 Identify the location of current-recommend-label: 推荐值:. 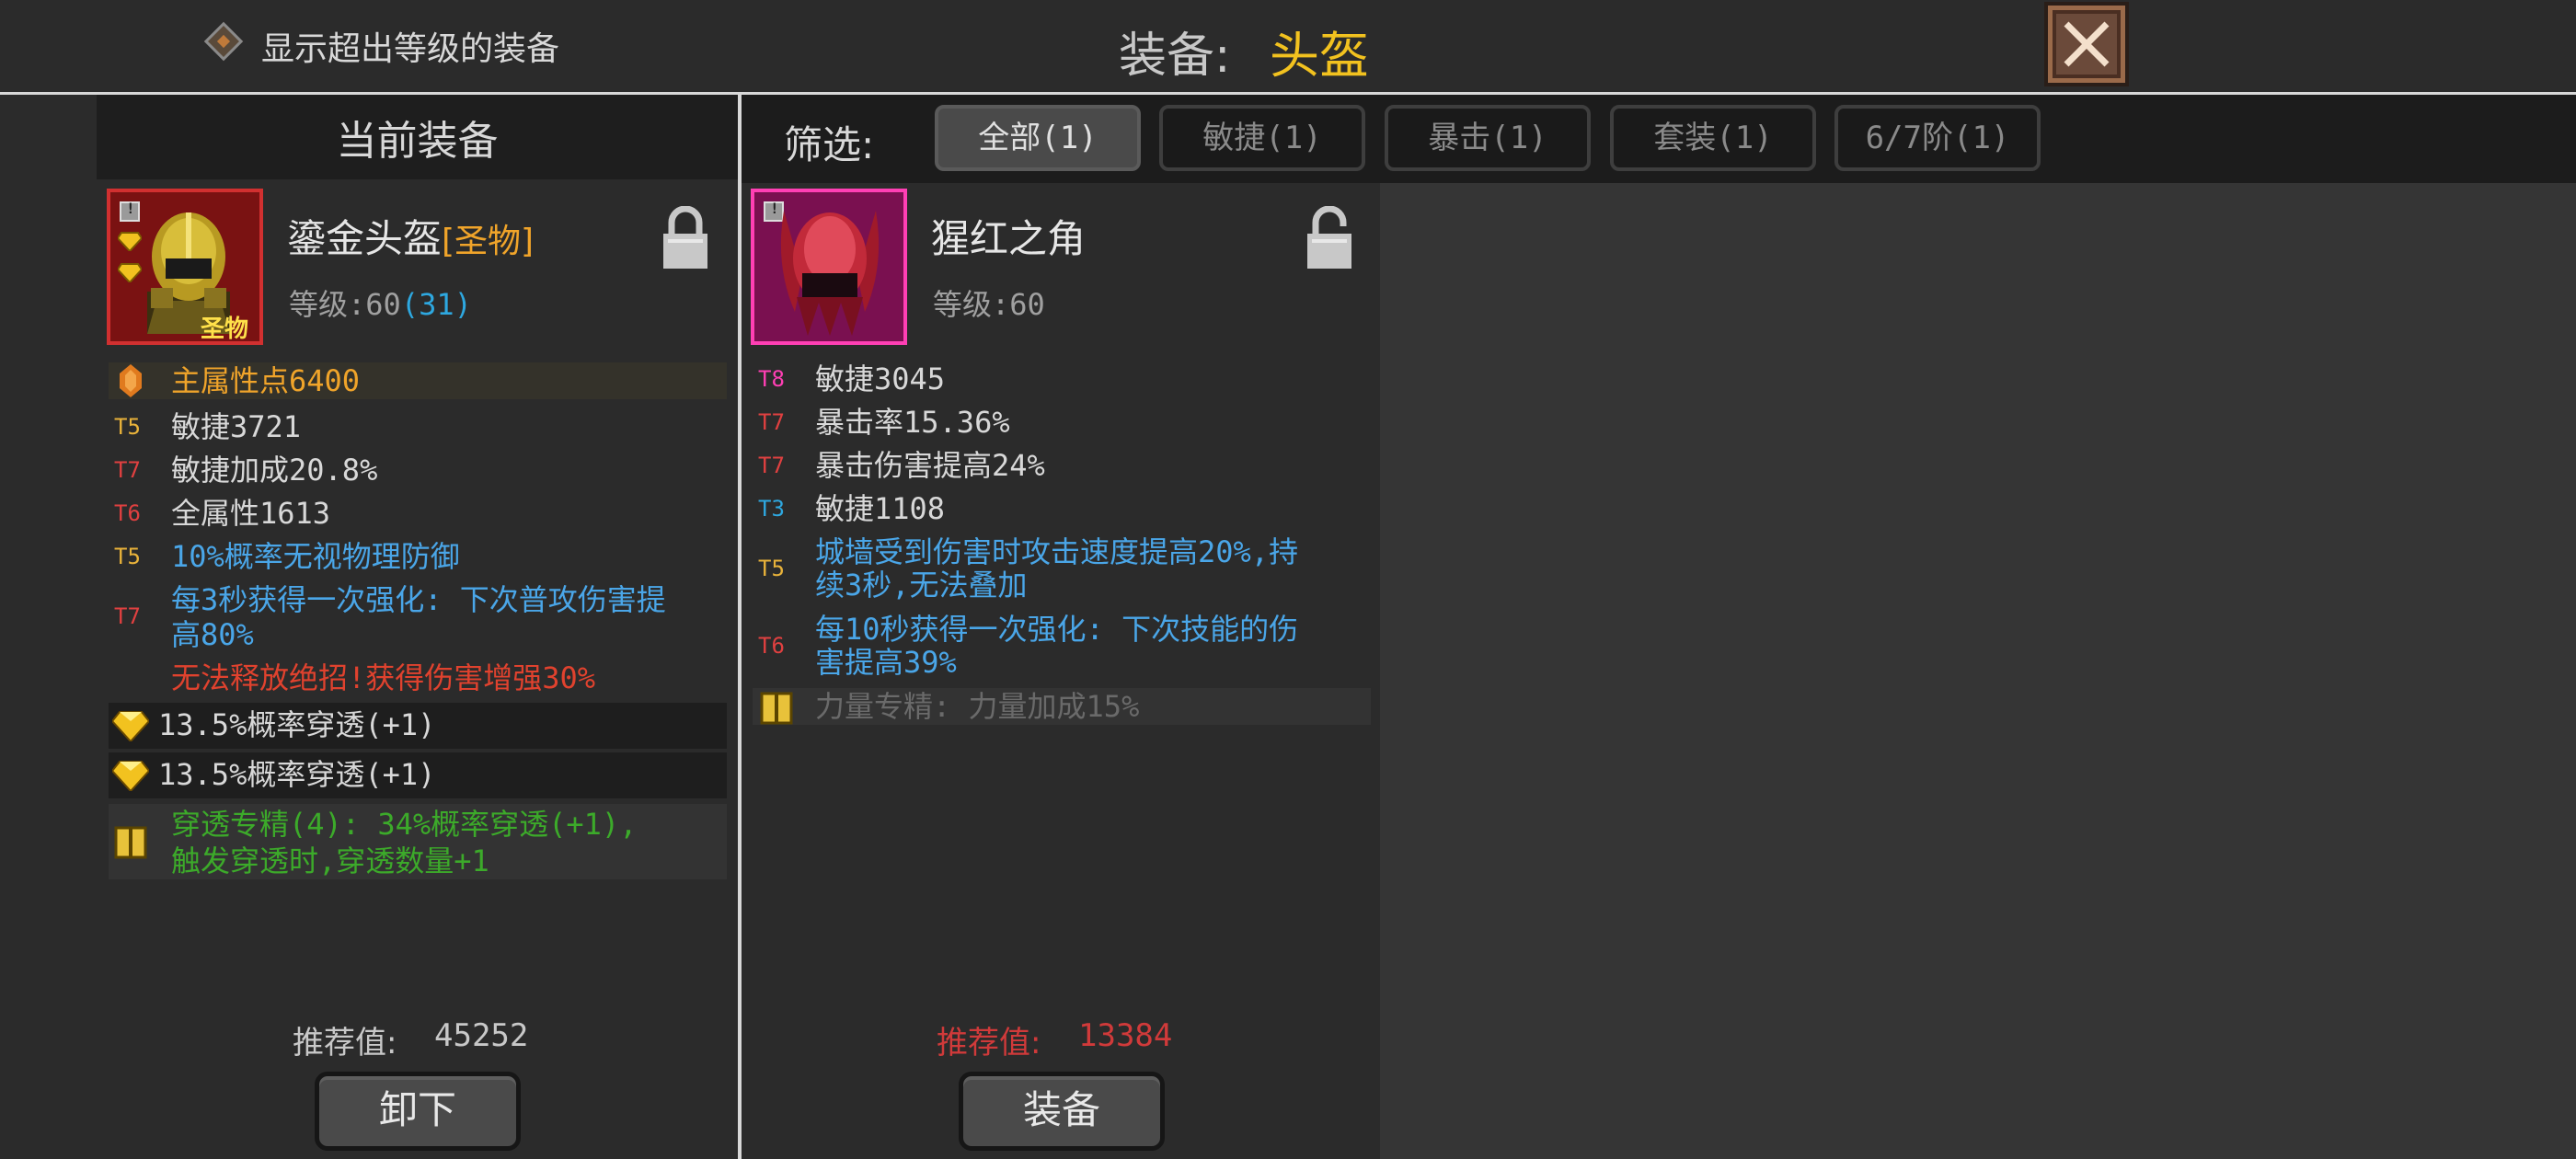
(345, 1043).